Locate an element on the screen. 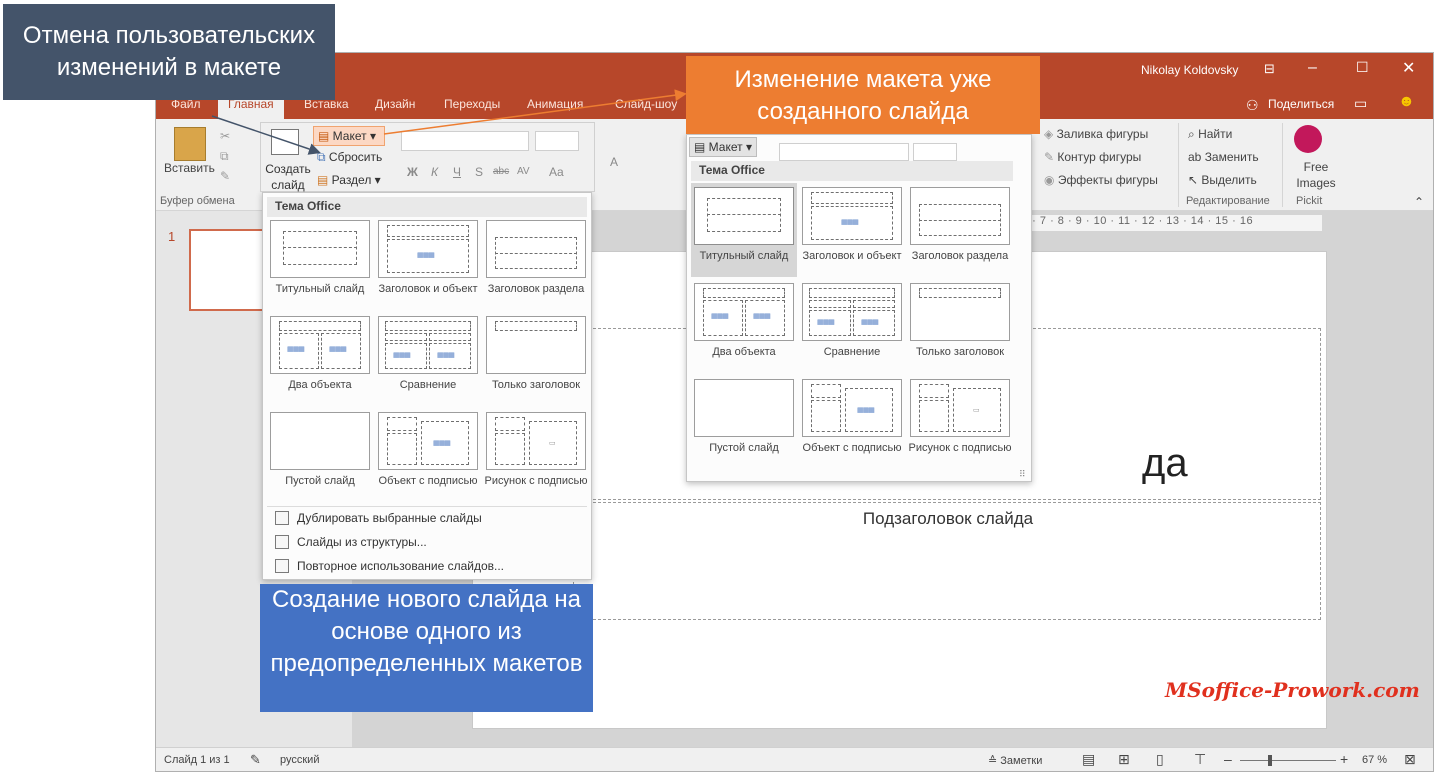 The width and height of the screenshot is (1440, 776). arrow-to-layout is located at coordinates (535, 112).